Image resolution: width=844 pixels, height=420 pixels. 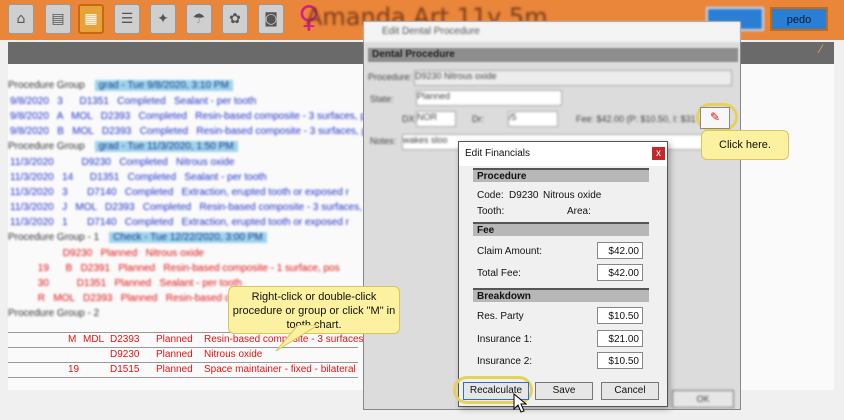 What do you see at coordinates (125, 369) in the screenshot?
I see `code-cell: D1515` at bounding box center [125, 369].